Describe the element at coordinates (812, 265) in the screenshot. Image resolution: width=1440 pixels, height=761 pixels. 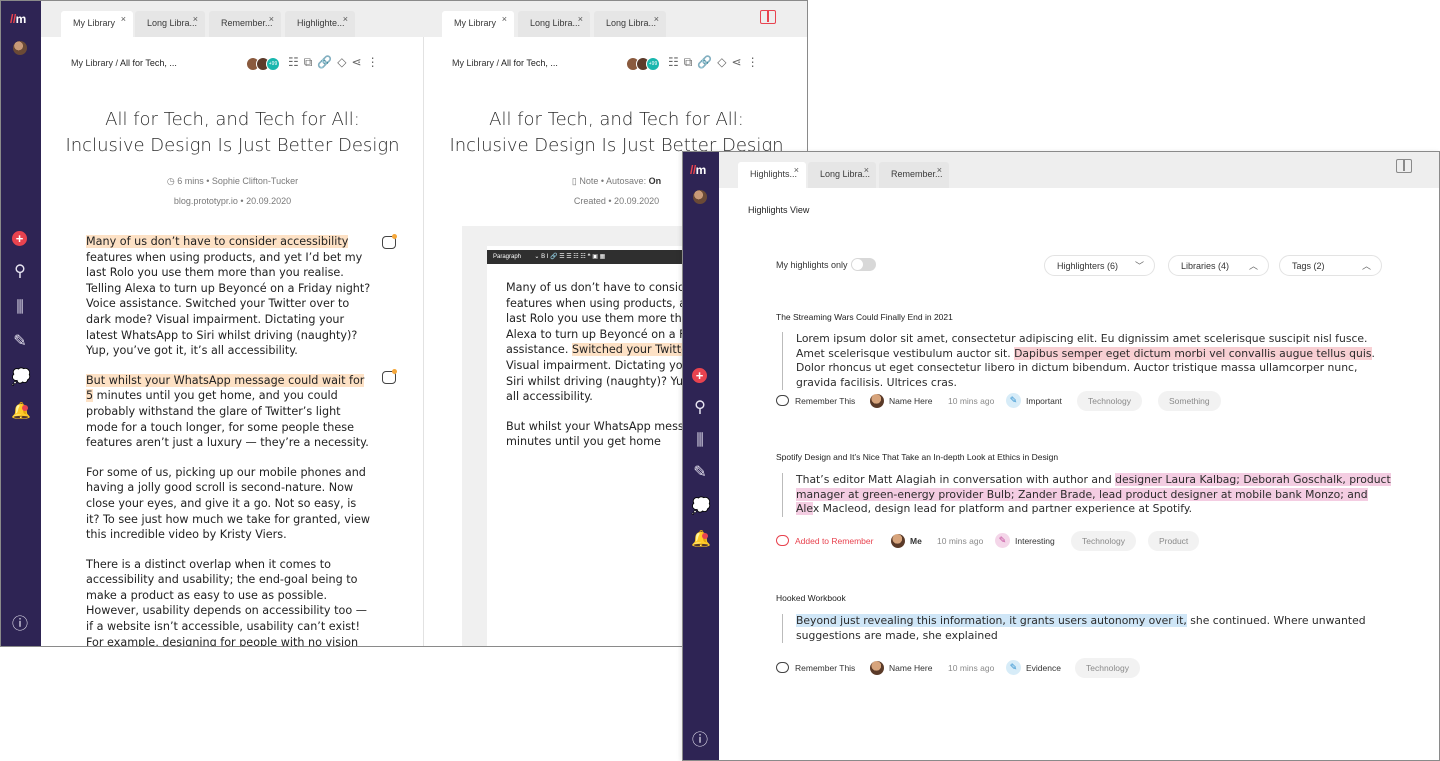
I see `my-highlights-label: My highlights only` at that location.